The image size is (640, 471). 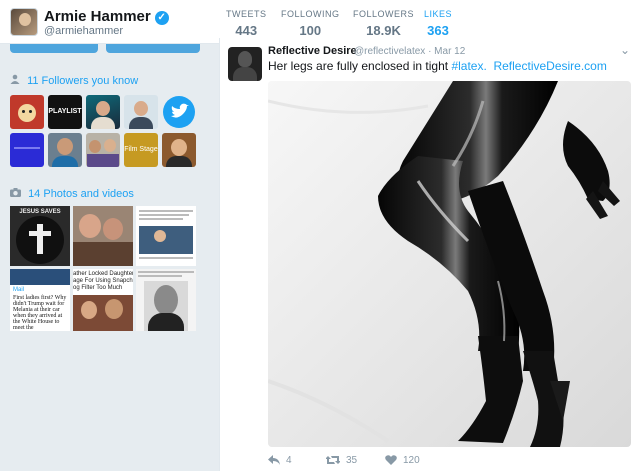 I want to click on follower-dog, so click(x=27, y=112).